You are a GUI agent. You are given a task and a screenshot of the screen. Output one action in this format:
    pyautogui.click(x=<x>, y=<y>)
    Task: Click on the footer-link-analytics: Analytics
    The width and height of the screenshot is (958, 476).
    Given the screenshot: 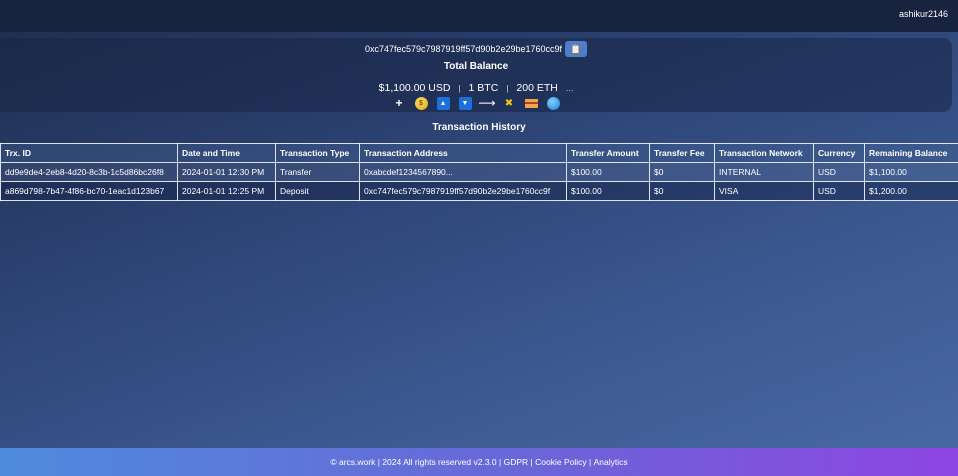 What is the action you would take?
    pyautogui.click(x=611, y=462)
    